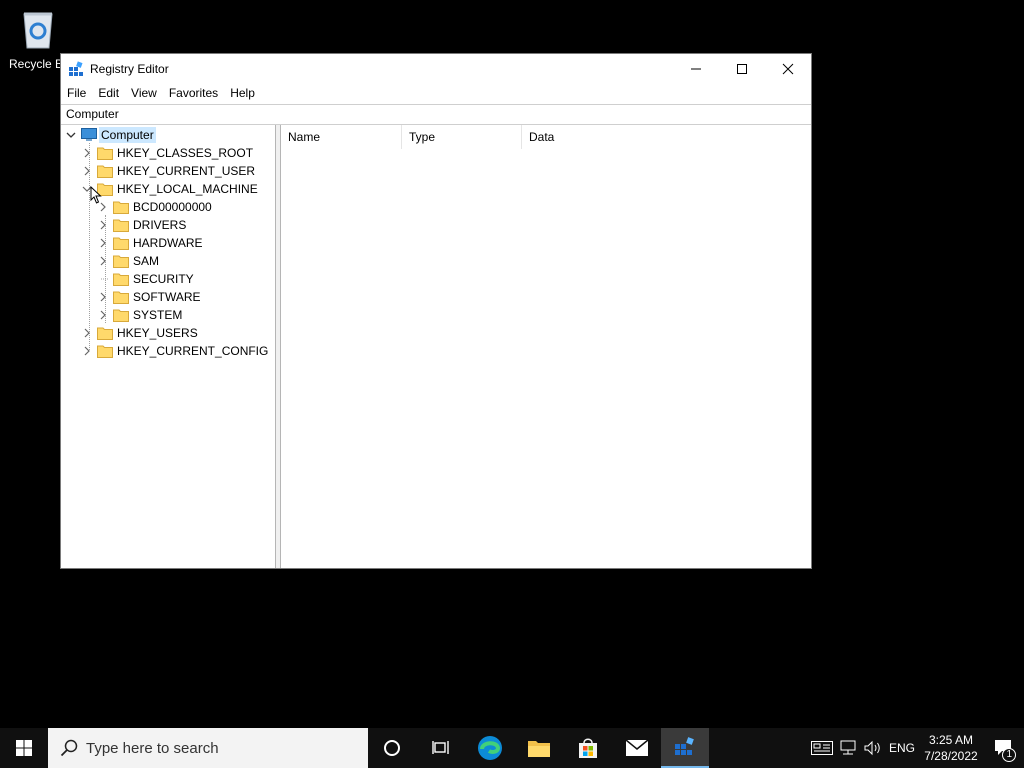 The image size is (1024, 768). Describe the element at coordinates (76, 93) in the screenshot. I see `menu-file: File` at that location.